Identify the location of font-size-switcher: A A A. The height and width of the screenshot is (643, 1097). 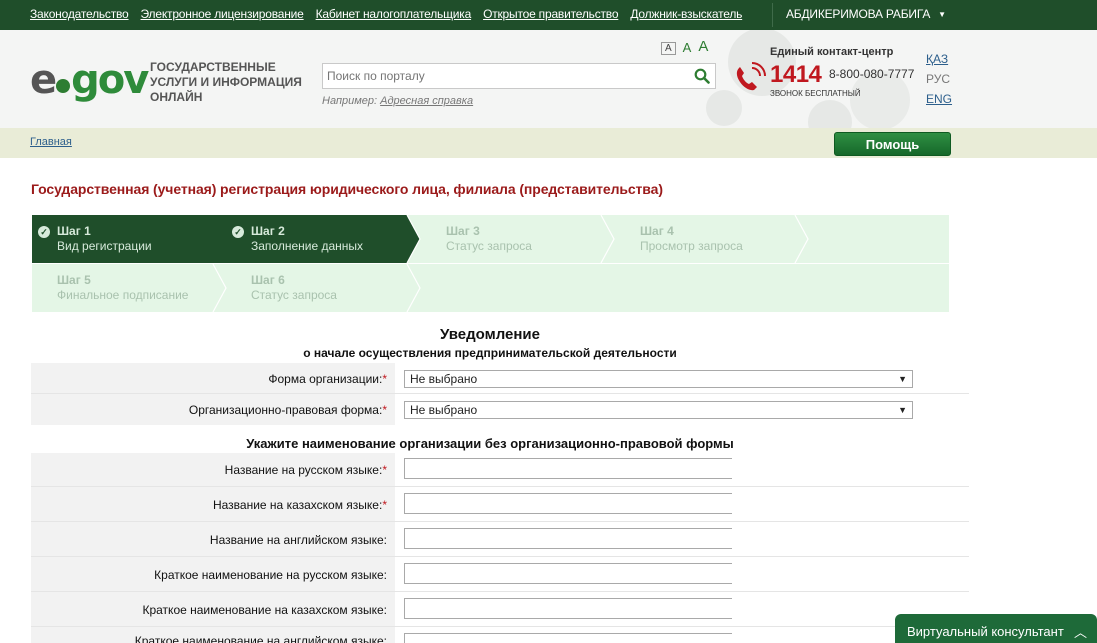
(684, 46).